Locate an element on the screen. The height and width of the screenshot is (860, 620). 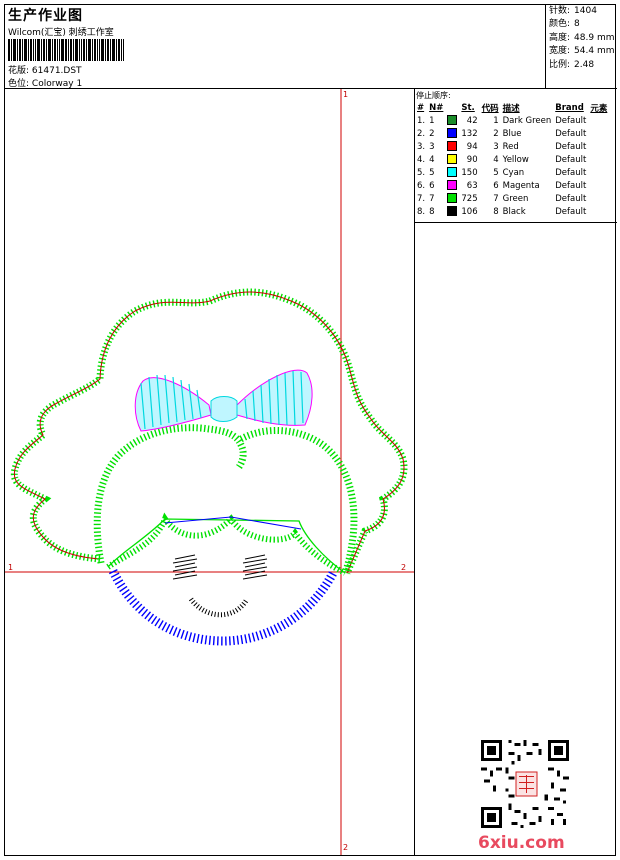
row-description: Cyan is located at coordinates (513, 172).